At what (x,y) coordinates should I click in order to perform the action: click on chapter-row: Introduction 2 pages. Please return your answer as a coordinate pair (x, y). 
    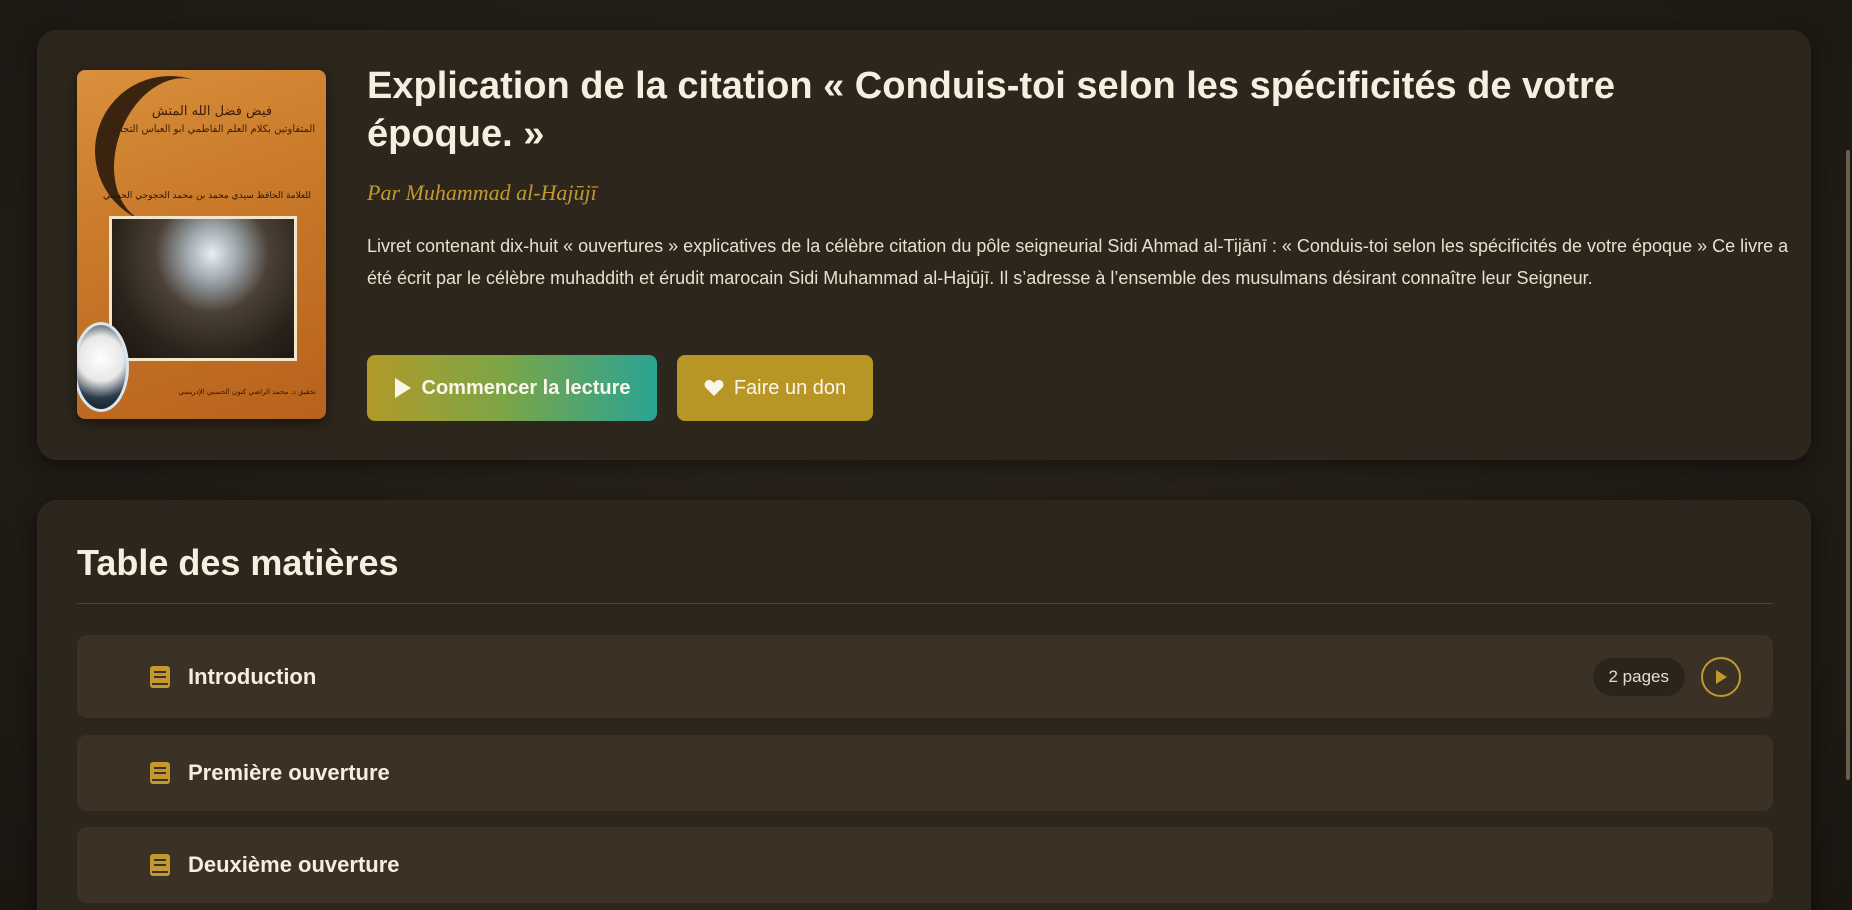
    Looking at the image, I should click on (925, 676).